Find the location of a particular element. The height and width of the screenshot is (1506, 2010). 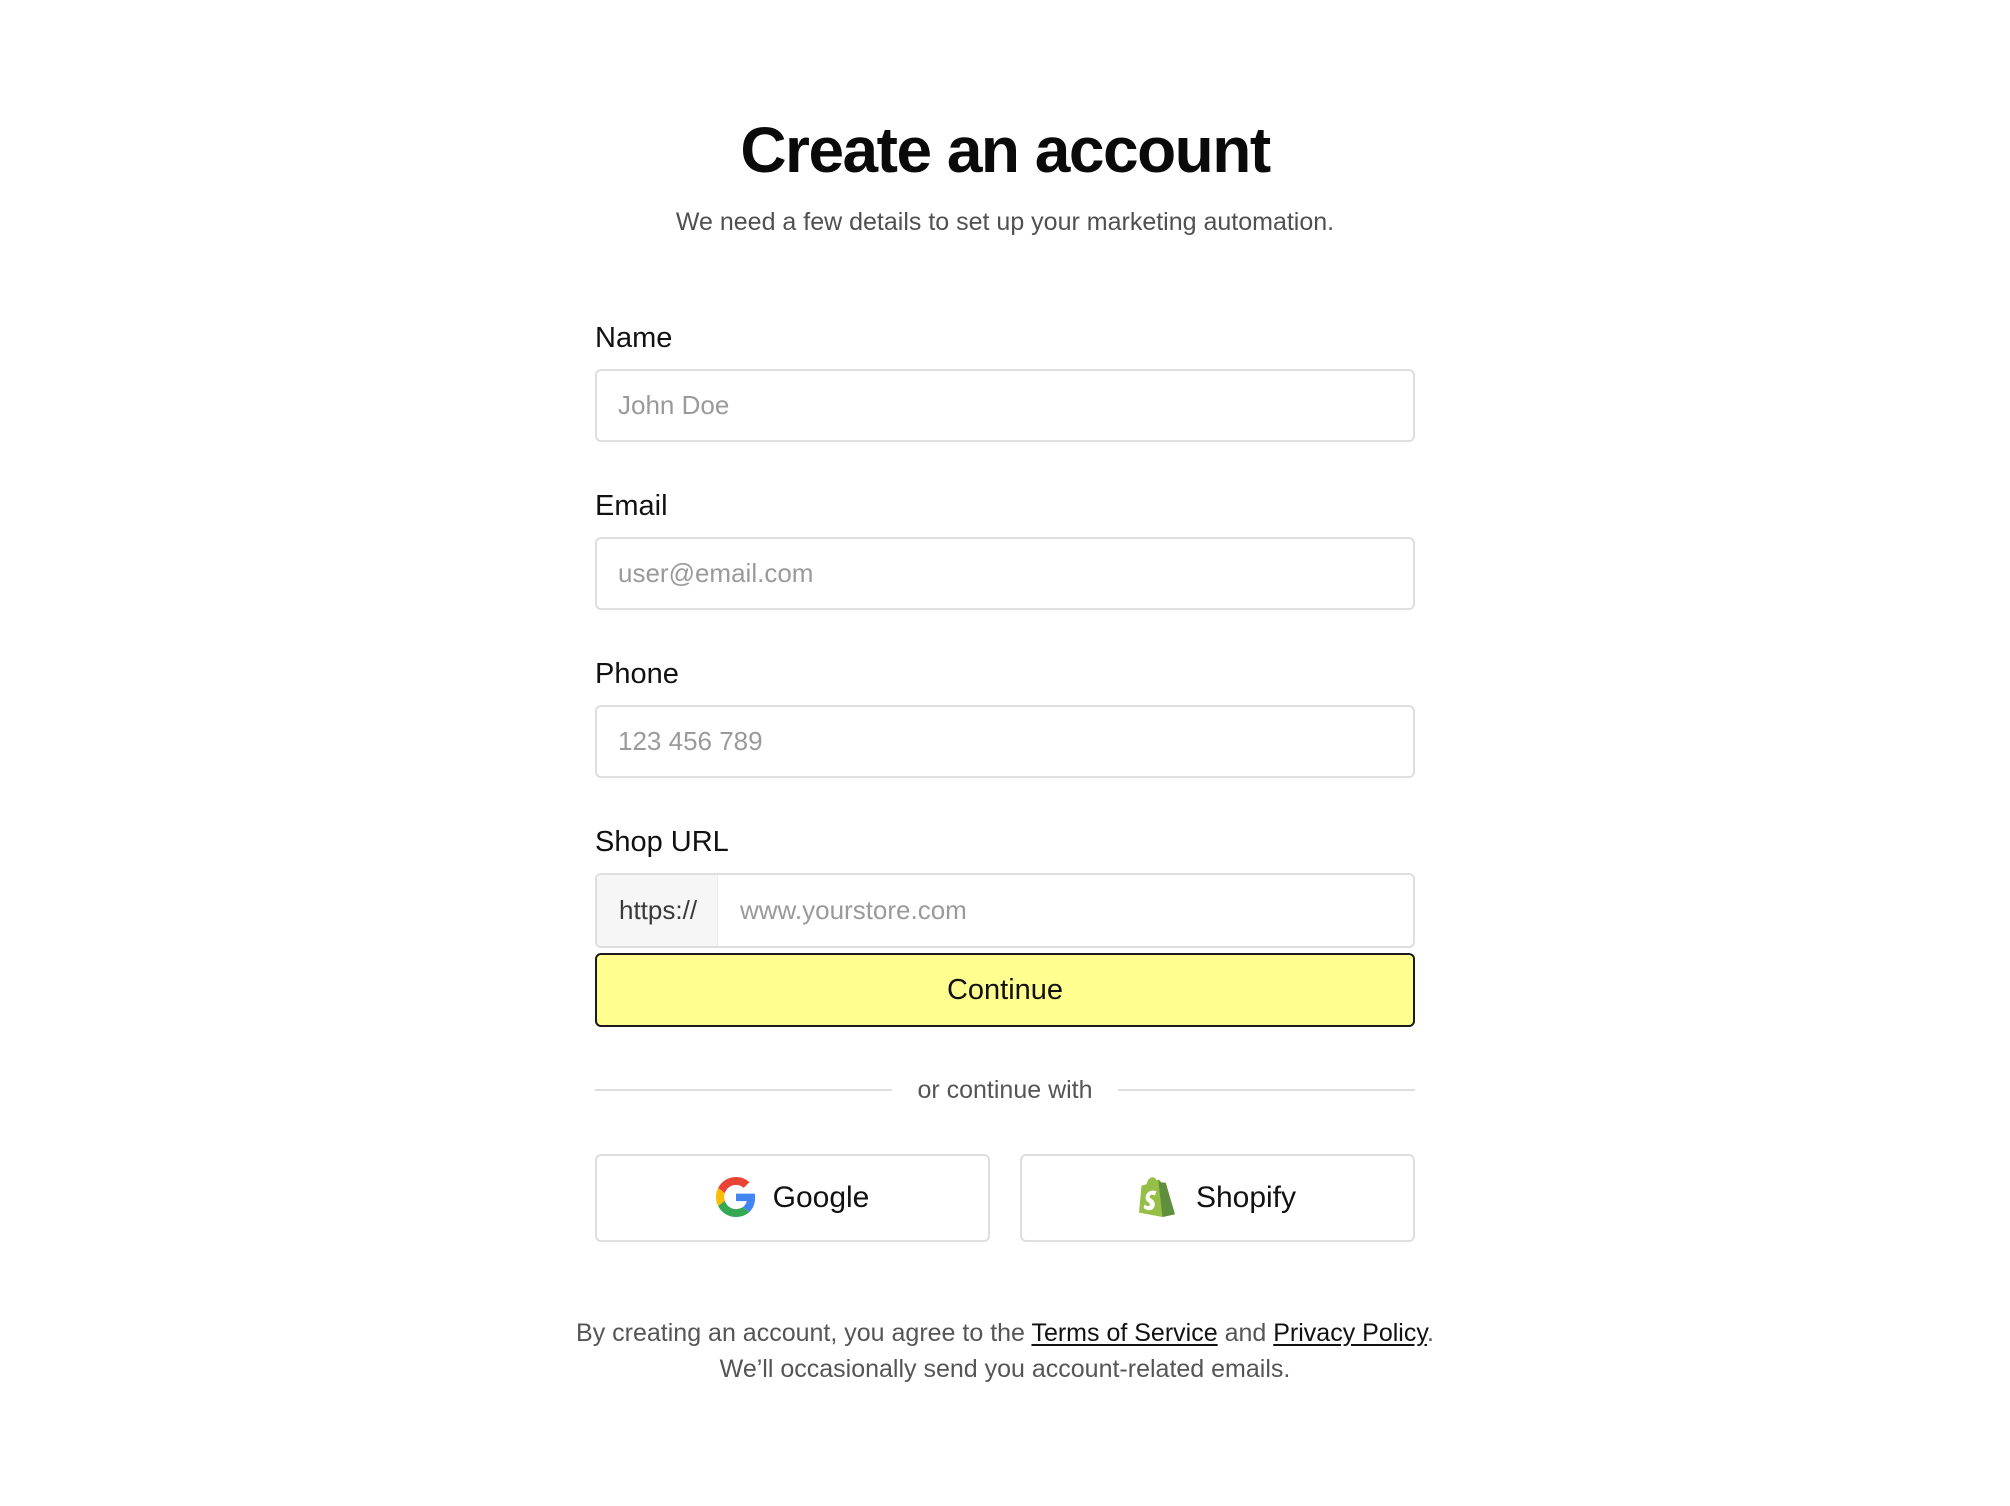

page-title: Create an account is located at coordinates (1005, 150).